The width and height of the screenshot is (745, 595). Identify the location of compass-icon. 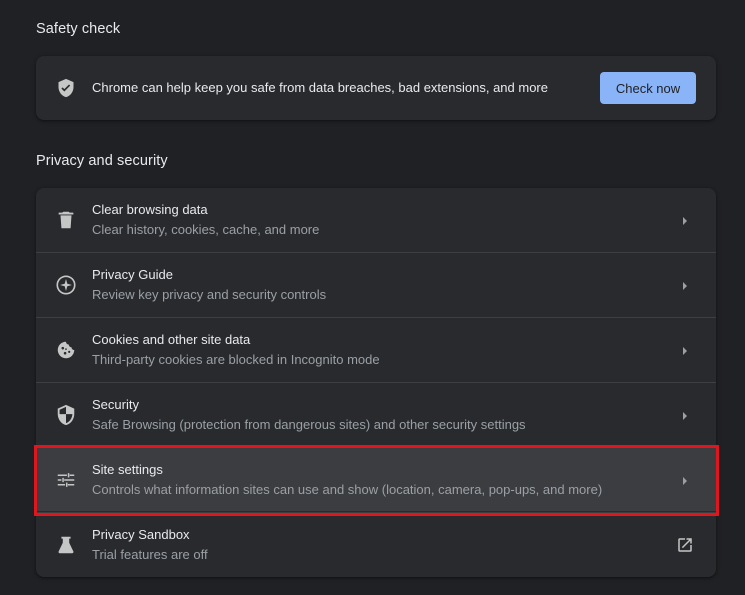
(66, 285).